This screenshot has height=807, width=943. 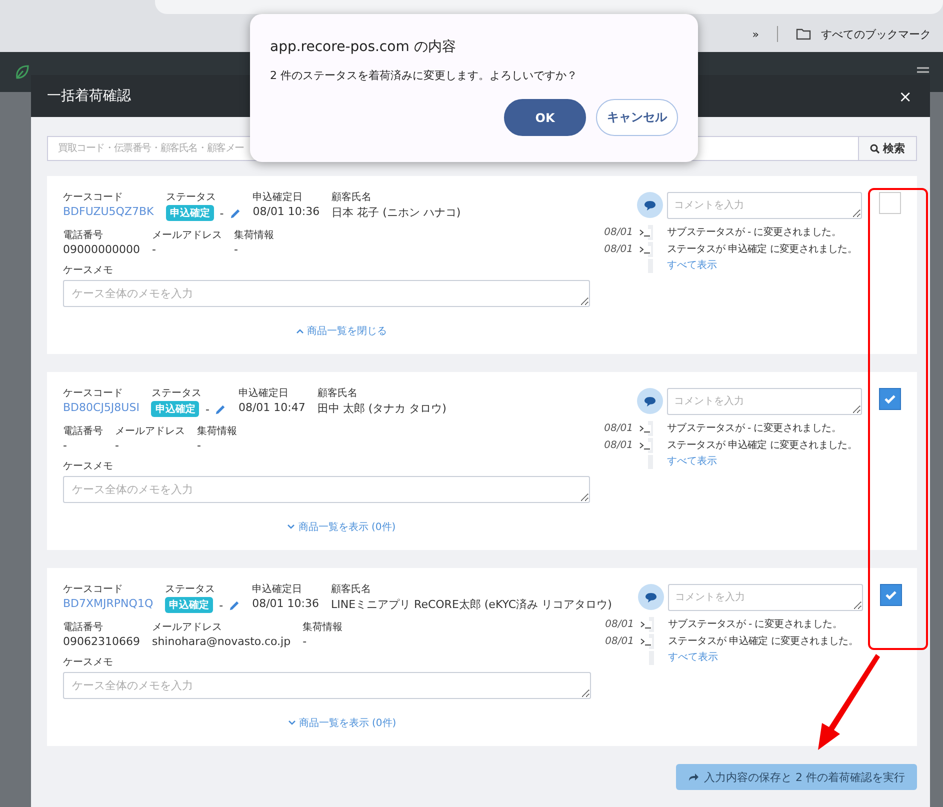 I want to click on search-button: 検索, so click(x=887, y=148).